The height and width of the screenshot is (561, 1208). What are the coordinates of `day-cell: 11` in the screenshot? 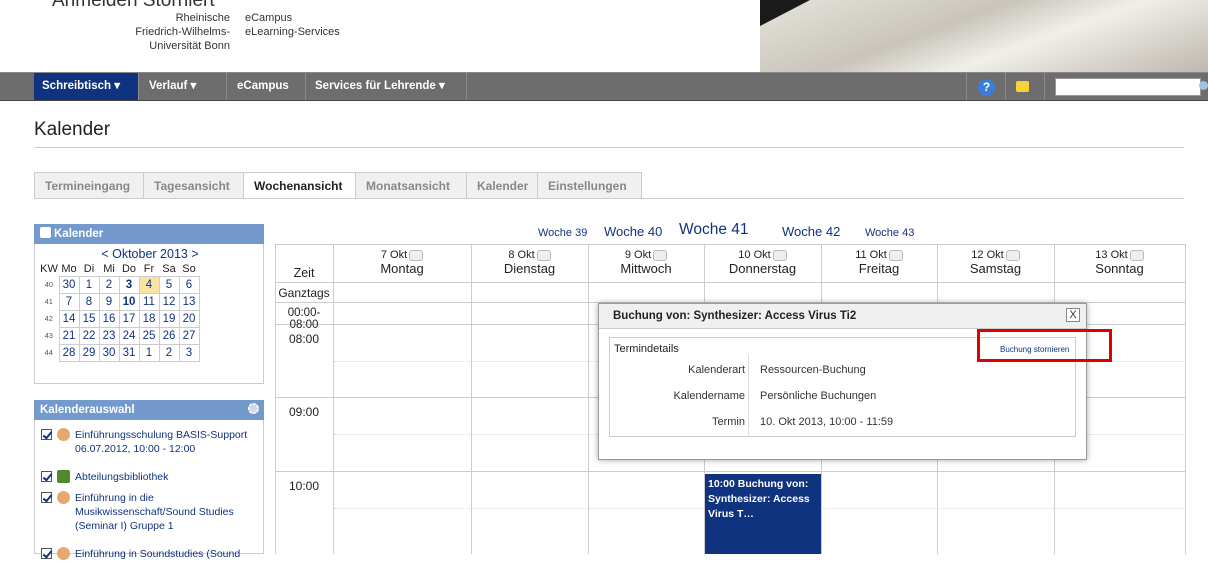 It's located at (149, 301).